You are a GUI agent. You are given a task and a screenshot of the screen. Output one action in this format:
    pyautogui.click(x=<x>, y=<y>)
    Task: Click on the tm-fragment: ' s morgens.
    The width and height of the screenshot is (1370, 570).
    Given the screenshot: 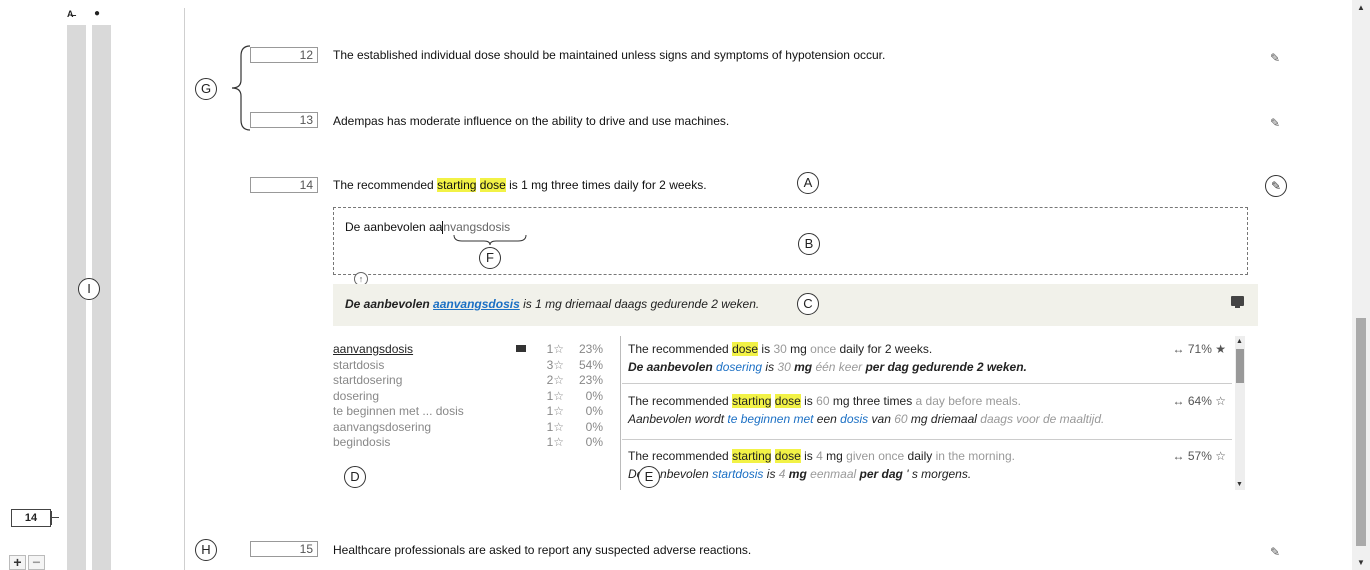 What is the action you would take?
    pyautogui.click(x=939, y=474)
    